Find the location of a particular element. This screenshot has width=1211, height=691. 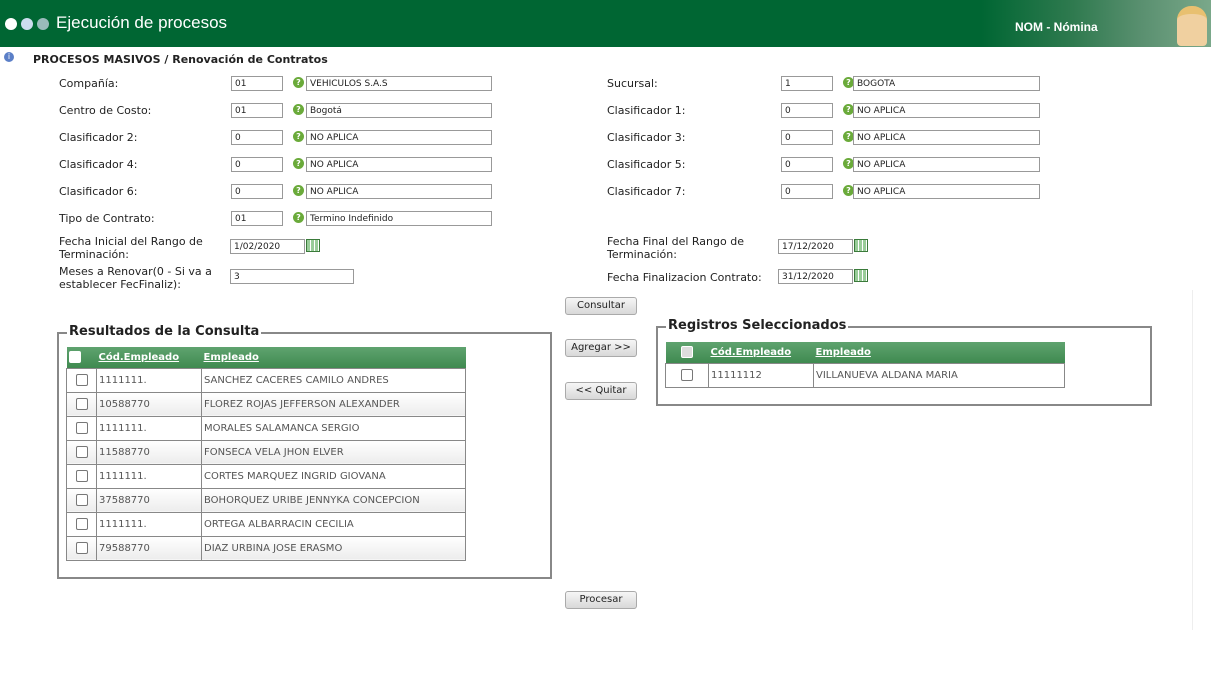

table-row: 1111111. ORTEGA ALBARRACIN CECILIA is located at coordinates (266, 524).